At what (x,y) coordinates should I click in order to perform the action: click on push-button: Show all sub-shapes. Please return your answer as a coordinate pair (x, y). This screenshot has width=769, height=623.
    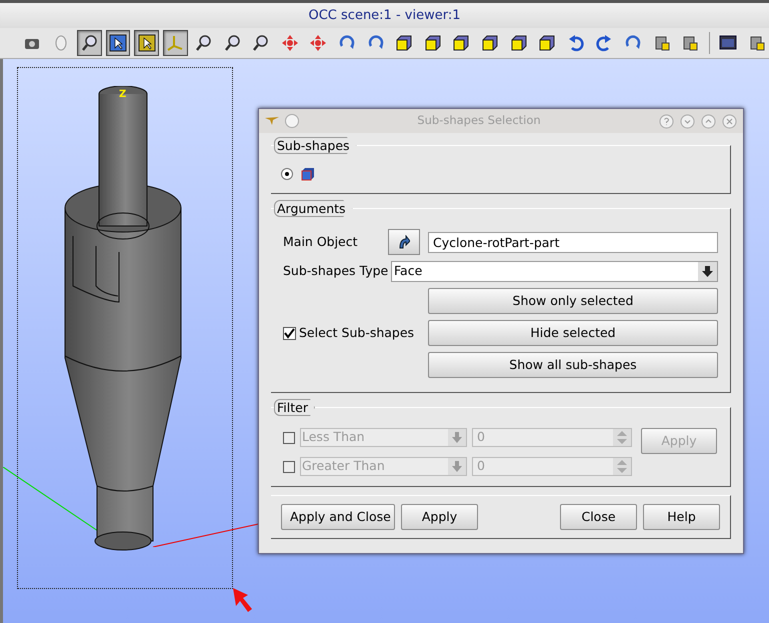
    Looking at the image, I should click on (573, 365).